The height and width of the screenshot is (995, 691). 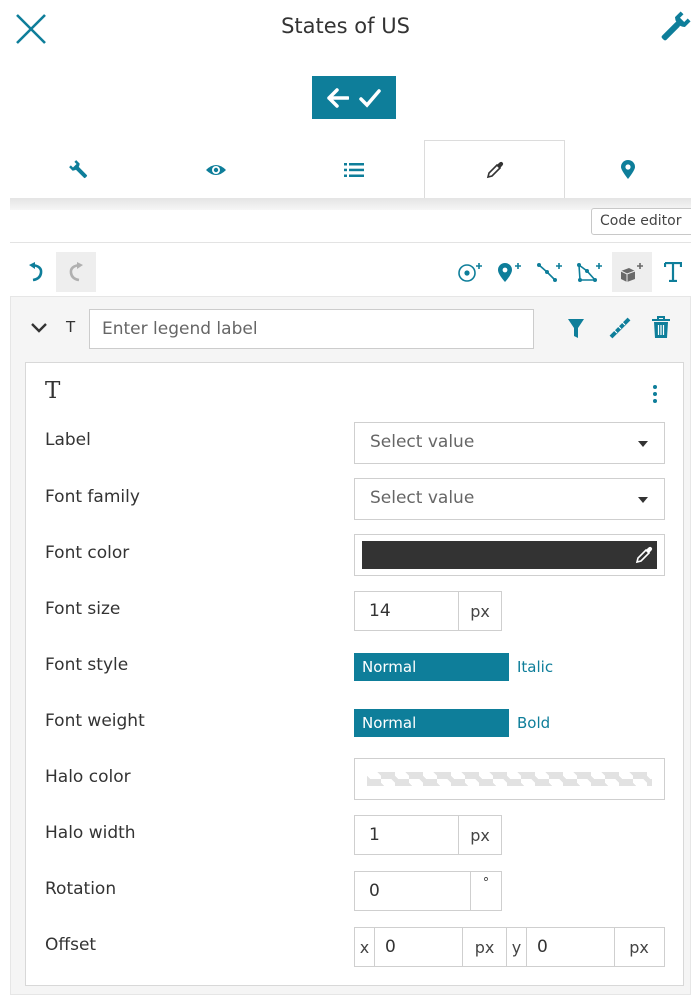 I want to click on tab-settings, so click(x=78, y=169).